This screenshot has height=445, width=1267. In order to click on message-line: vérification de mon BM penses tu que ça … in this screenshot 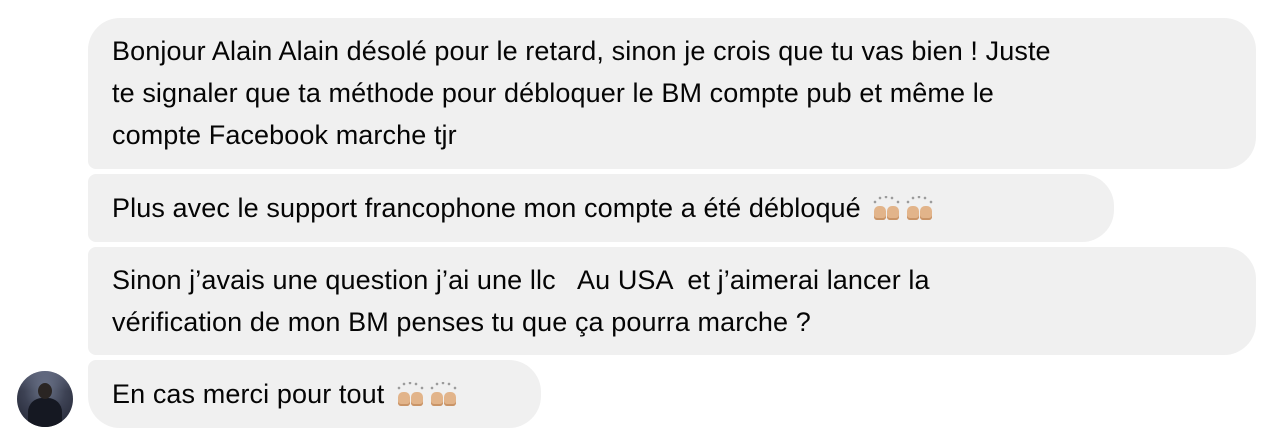, I will do `click(461, 322)`.